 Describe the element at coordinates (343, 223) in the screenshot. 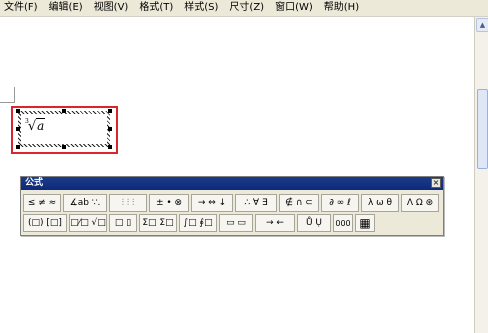

I see `matrix-dots-button: 000` at that location.